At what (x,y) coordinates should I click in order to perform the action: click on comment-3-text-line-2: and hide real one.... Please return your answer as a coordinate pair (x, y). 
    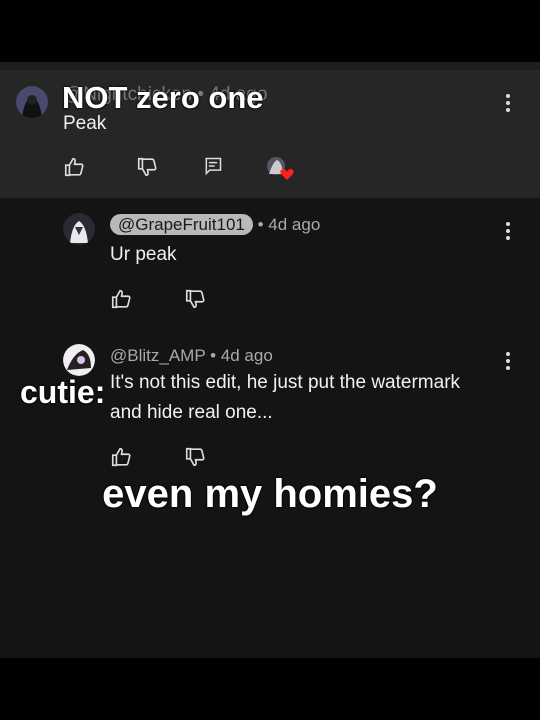
    Looking at the image, I should click on (191, 412).